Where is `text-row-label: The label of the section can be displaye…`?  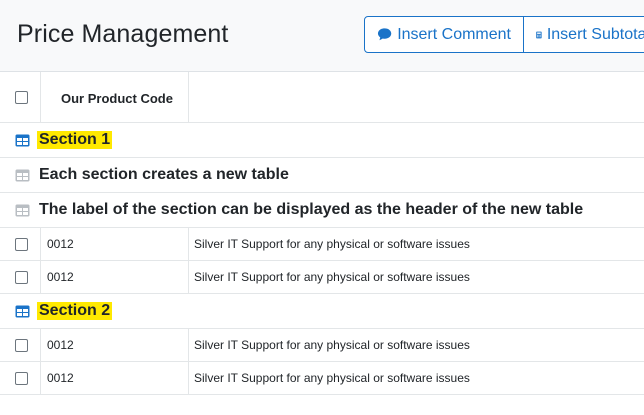
text-row-label: The label of the section can be displaye… is located at coordinates (311, 209).